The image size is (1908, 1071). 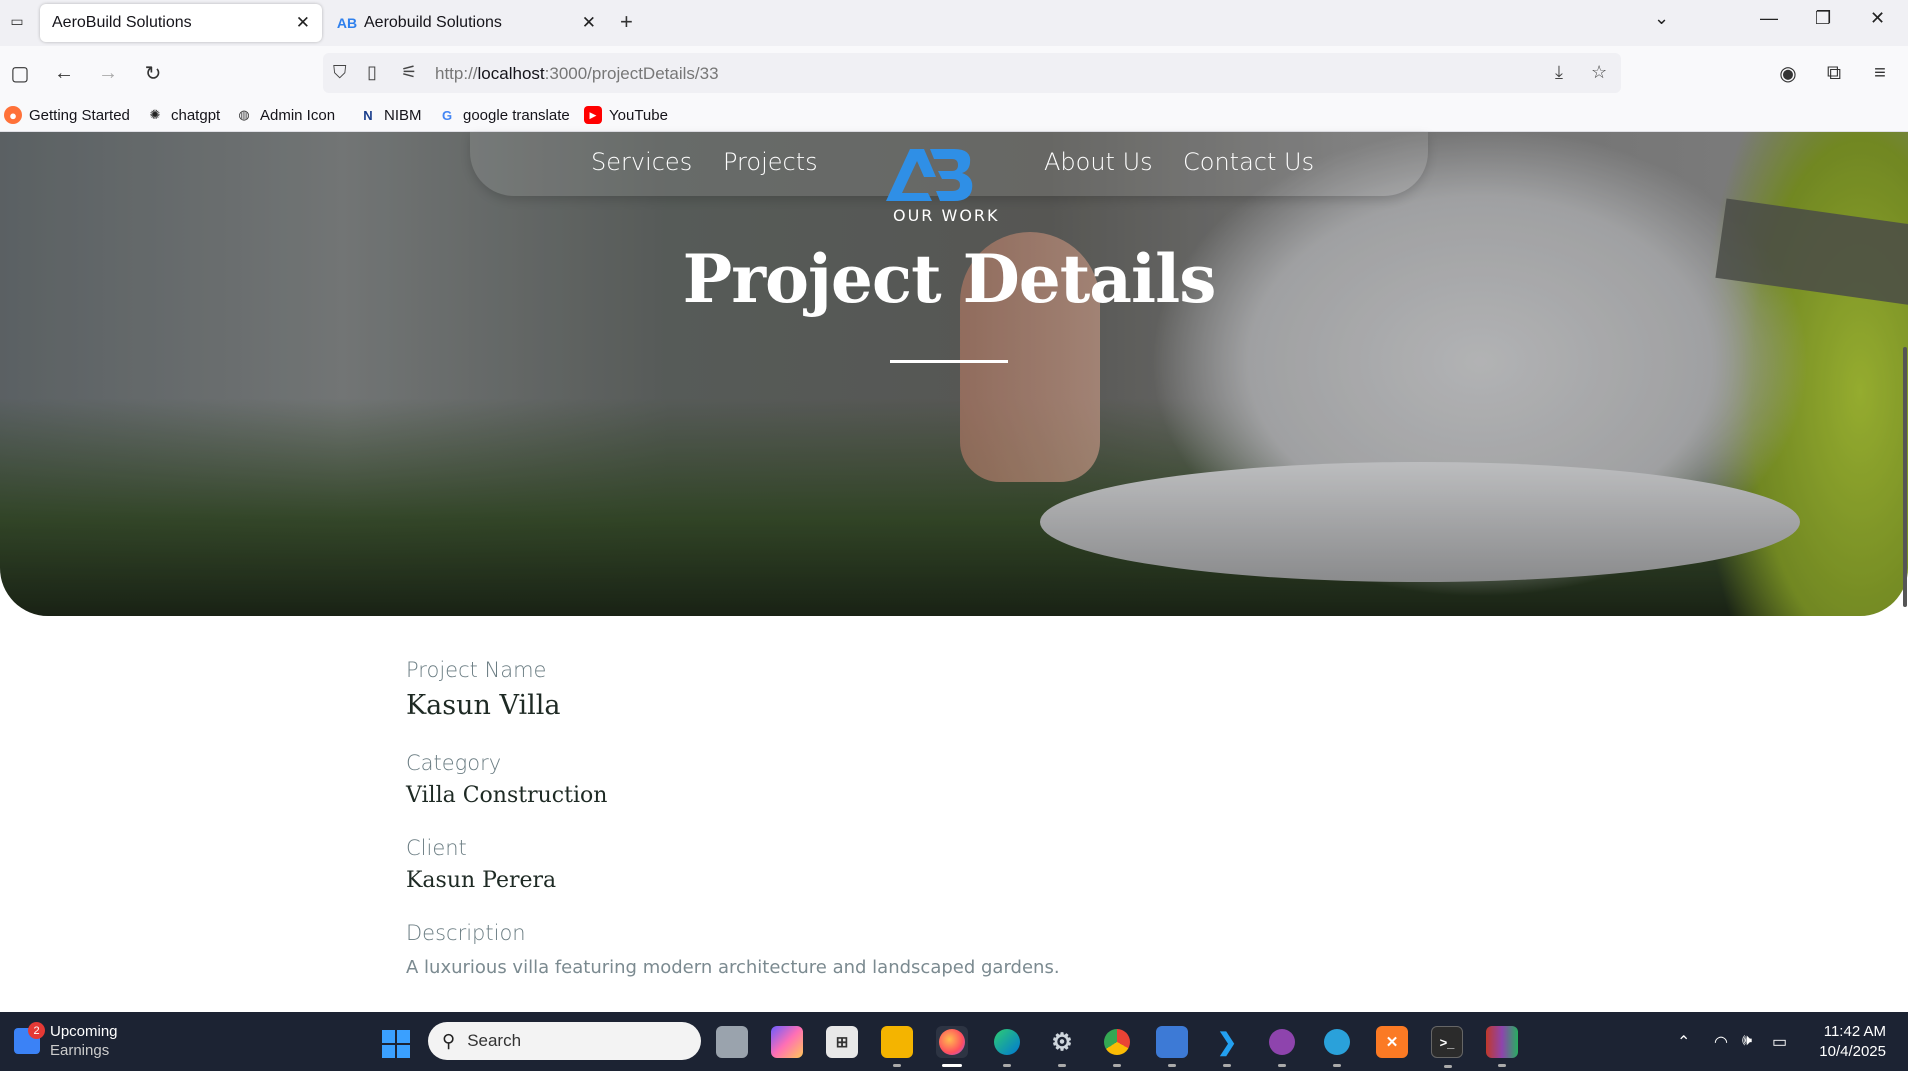 I want to click on photos-icon, so click(x=1172, y=1046).